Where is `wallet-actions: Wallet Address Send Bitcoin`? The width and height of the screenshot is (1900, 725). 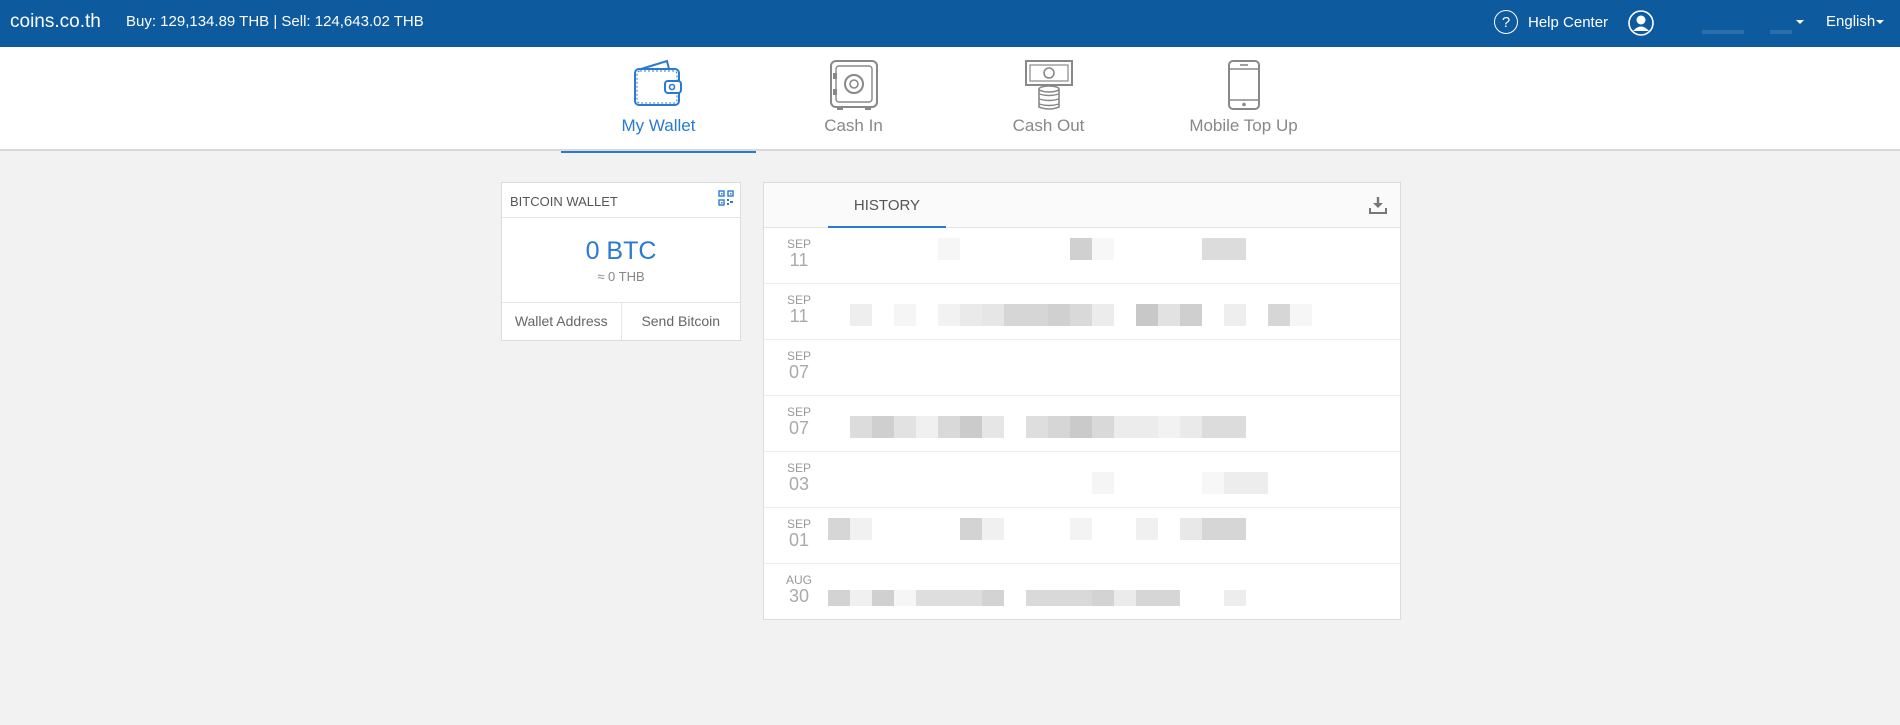 wallet-actions: Wallet Address Send Bitcoin is located at coordinates (621, 321).